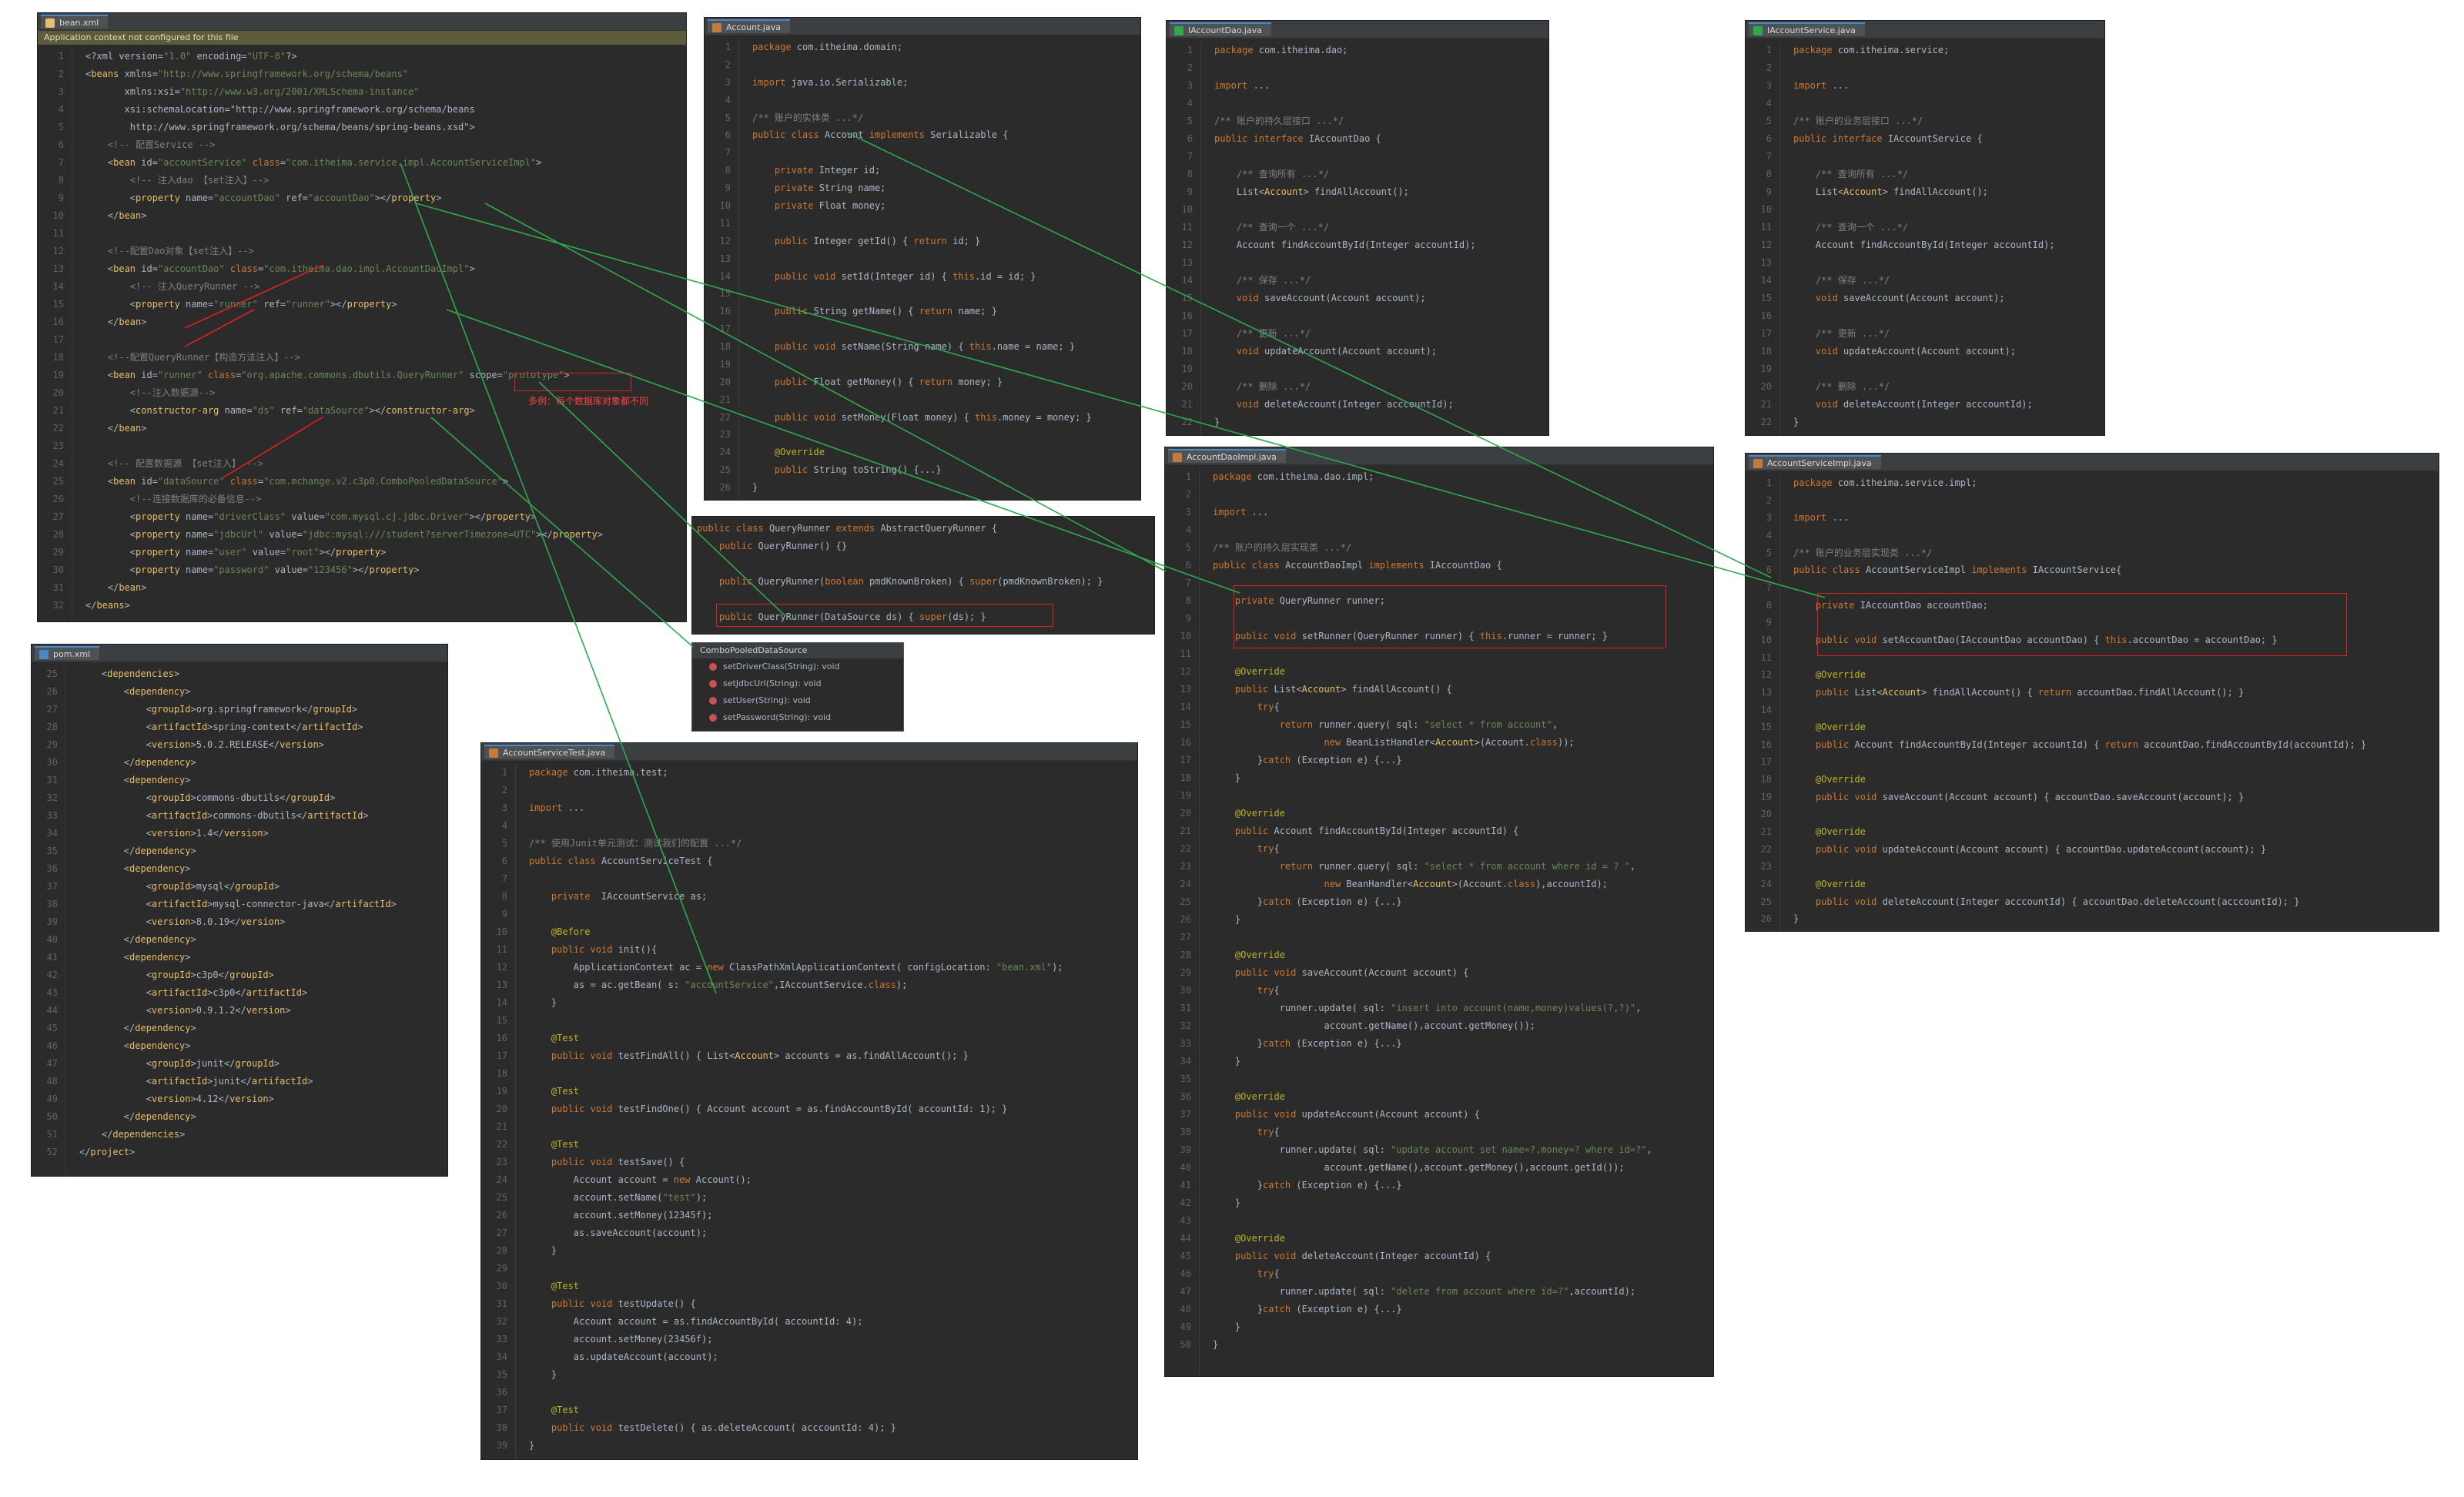 The width and height of the screenshot is (2464, 1497). Describe the element at coordinates (725, 417) in the screenshot. I see `line-number: 22` at that location.